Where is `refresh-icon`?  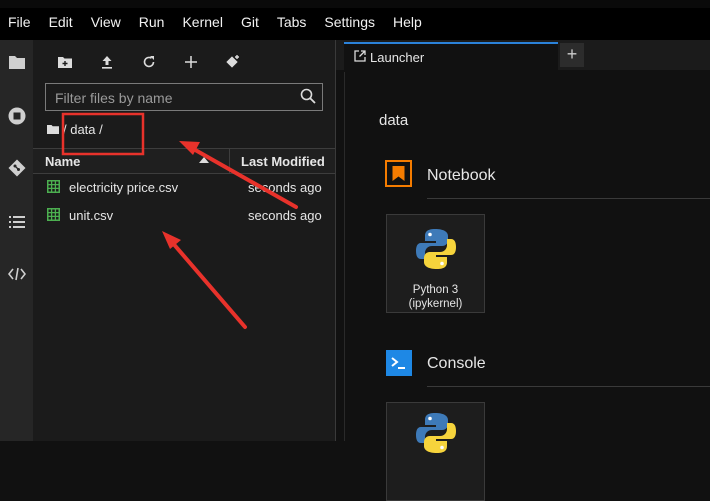
refresh-icon is located at coordinates (149, 62).